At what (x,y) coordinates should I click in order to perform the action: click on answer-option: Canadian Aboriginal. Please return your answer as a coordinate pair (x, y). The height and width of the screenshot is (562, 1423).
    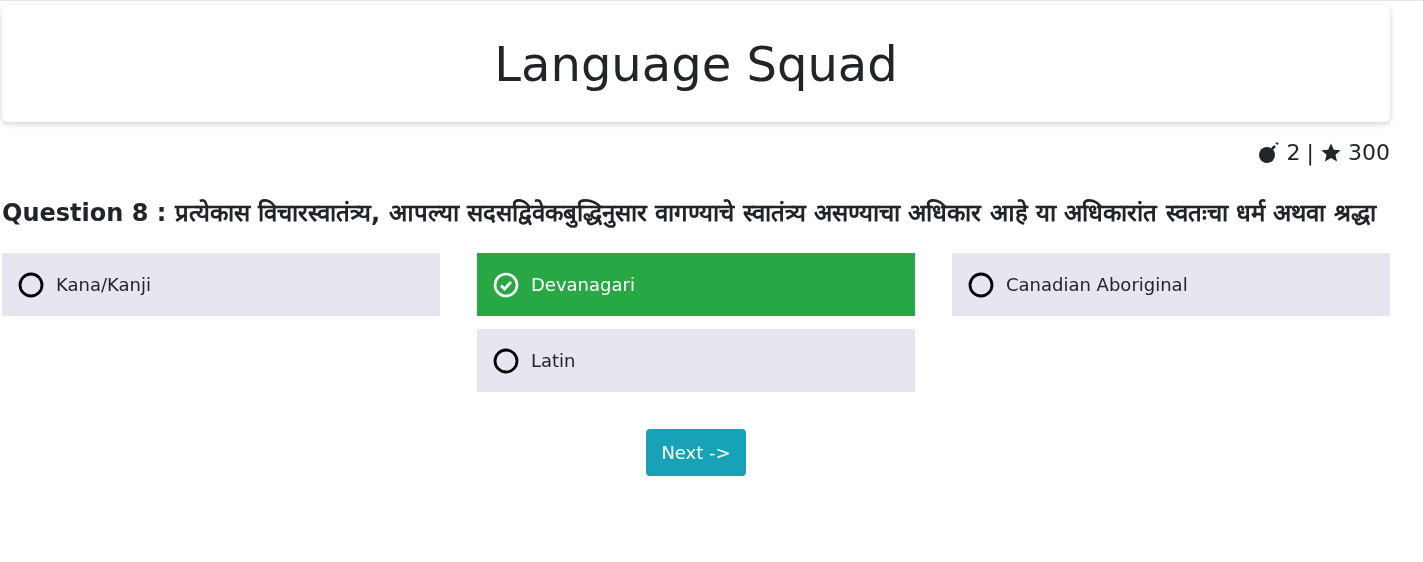
    Looking at the image, I should click on (1171, 284).